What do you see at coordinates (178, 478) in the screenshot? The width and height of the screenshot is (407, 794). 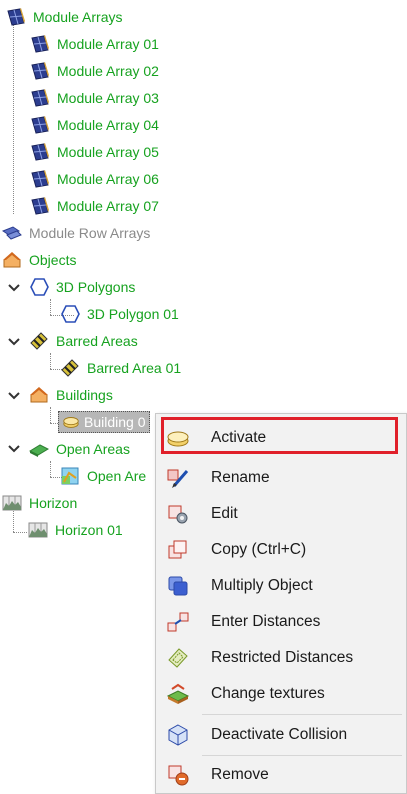 I see `rename-icon` at bounding box center [178, 478].